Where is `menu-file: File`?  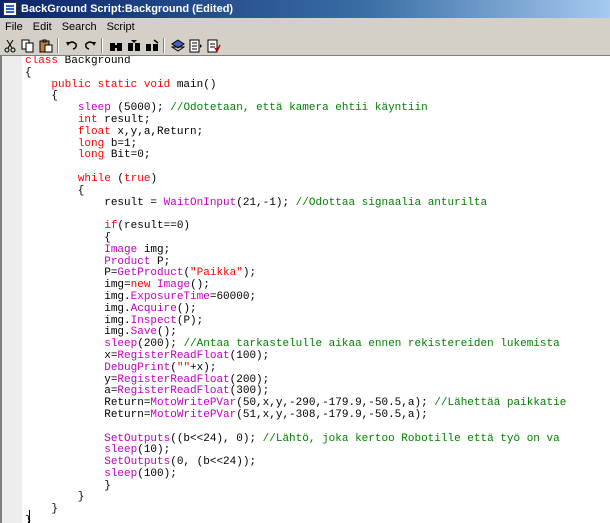
menu-file: File is located at coordinates (14, 27).